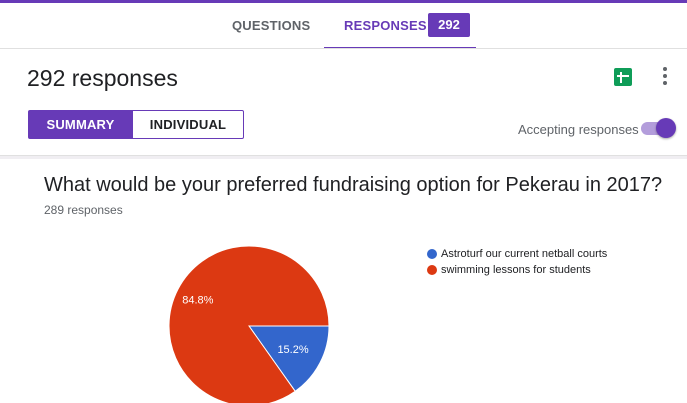  Describe the element at coordinates (449, 25) in the screenshot. I see `responses-count-badge: 292` at that location.